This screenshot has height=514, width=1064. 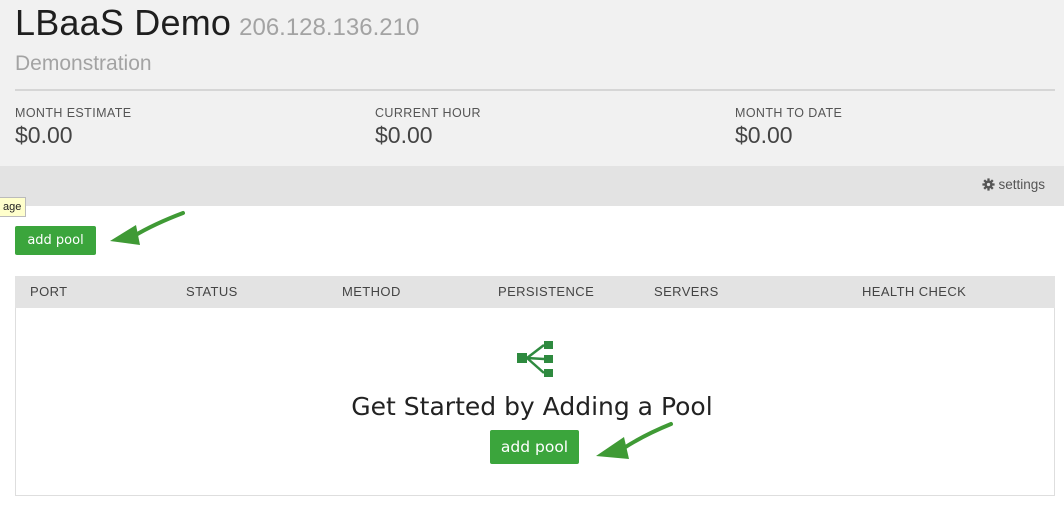 I want to click on settings-link: settings, so click(x=1013, y=184).